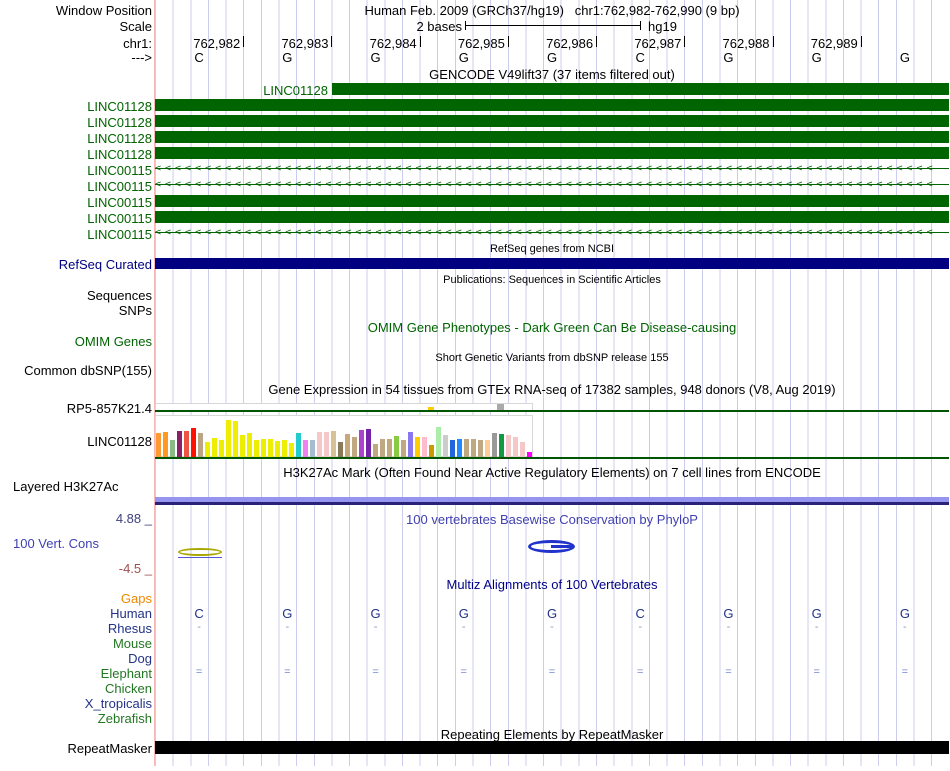  Describe the element at coordinates (132, 643) in the screenshot. I see `species-label-mouse: Mouse` at that location.